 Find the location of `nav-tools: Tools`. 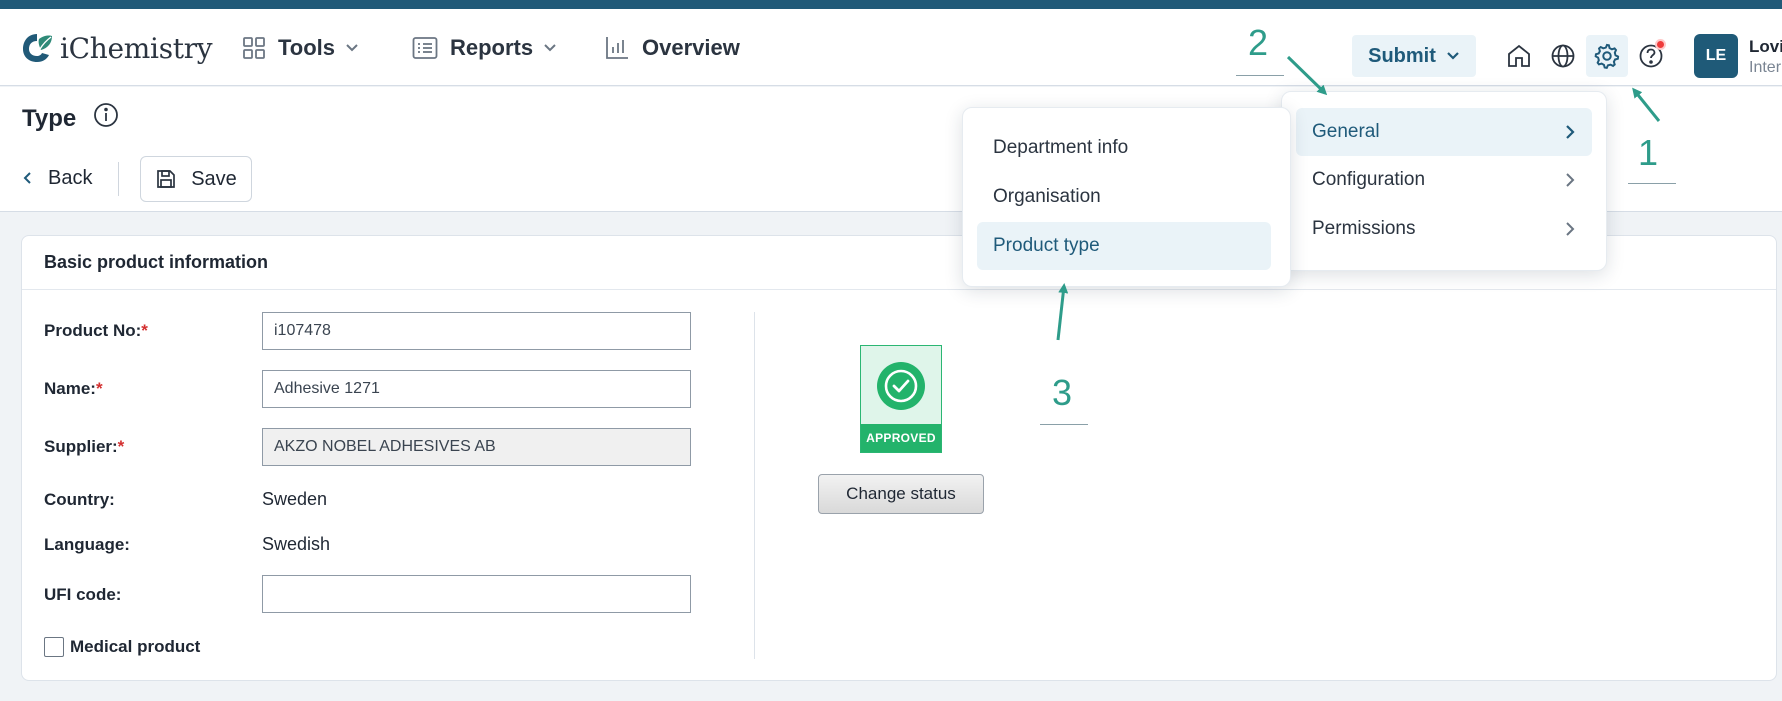

nav-tools: Tools is located at coordinates (300, 48).